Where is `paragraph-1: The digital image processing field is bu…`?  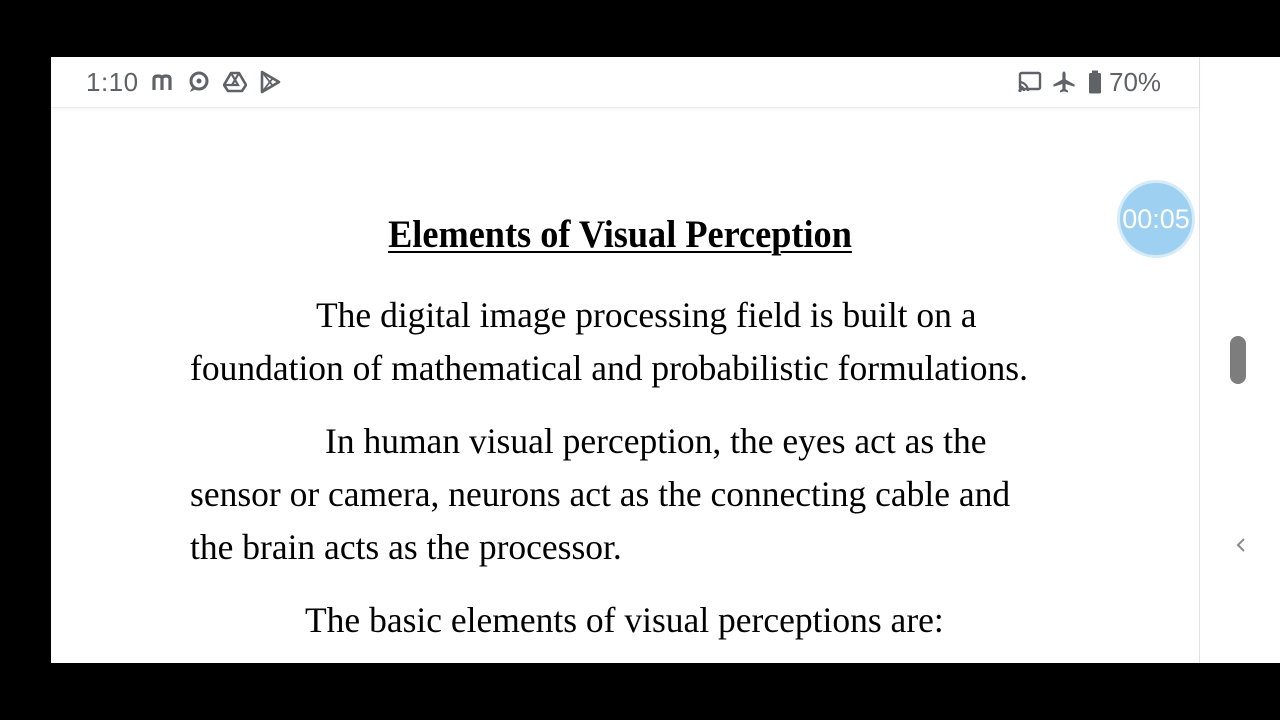
paragraph-1: The digital image processing field is bu… is located at coordinates (609, 341).